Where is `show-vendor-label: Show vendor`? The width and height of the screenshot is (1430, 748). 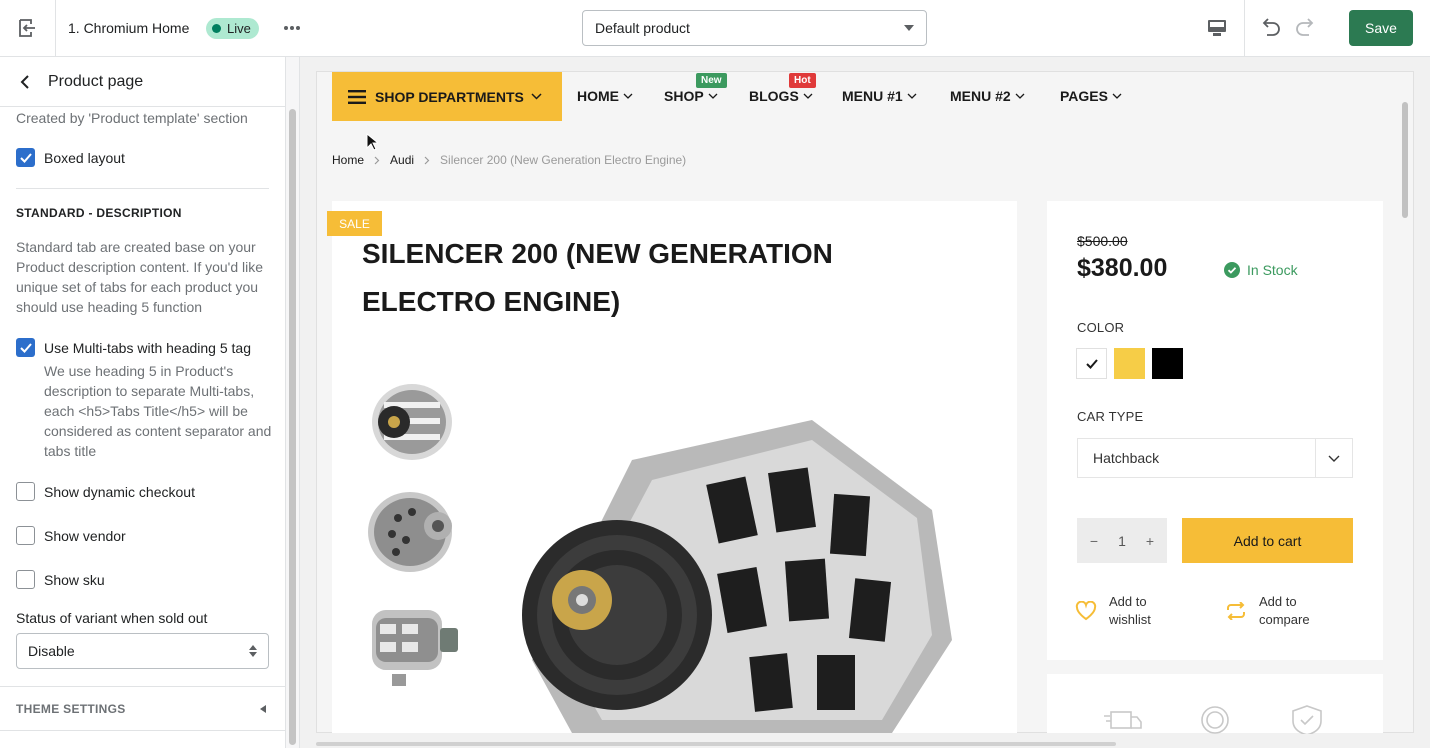
show-vendor-label: Show vendor is located at coordinates (85, 536).